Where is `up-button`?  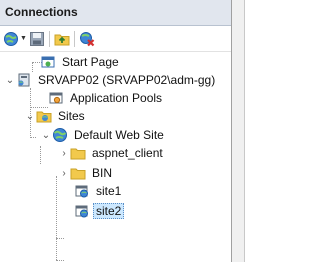 up-button is located at coordinates (62, 39).